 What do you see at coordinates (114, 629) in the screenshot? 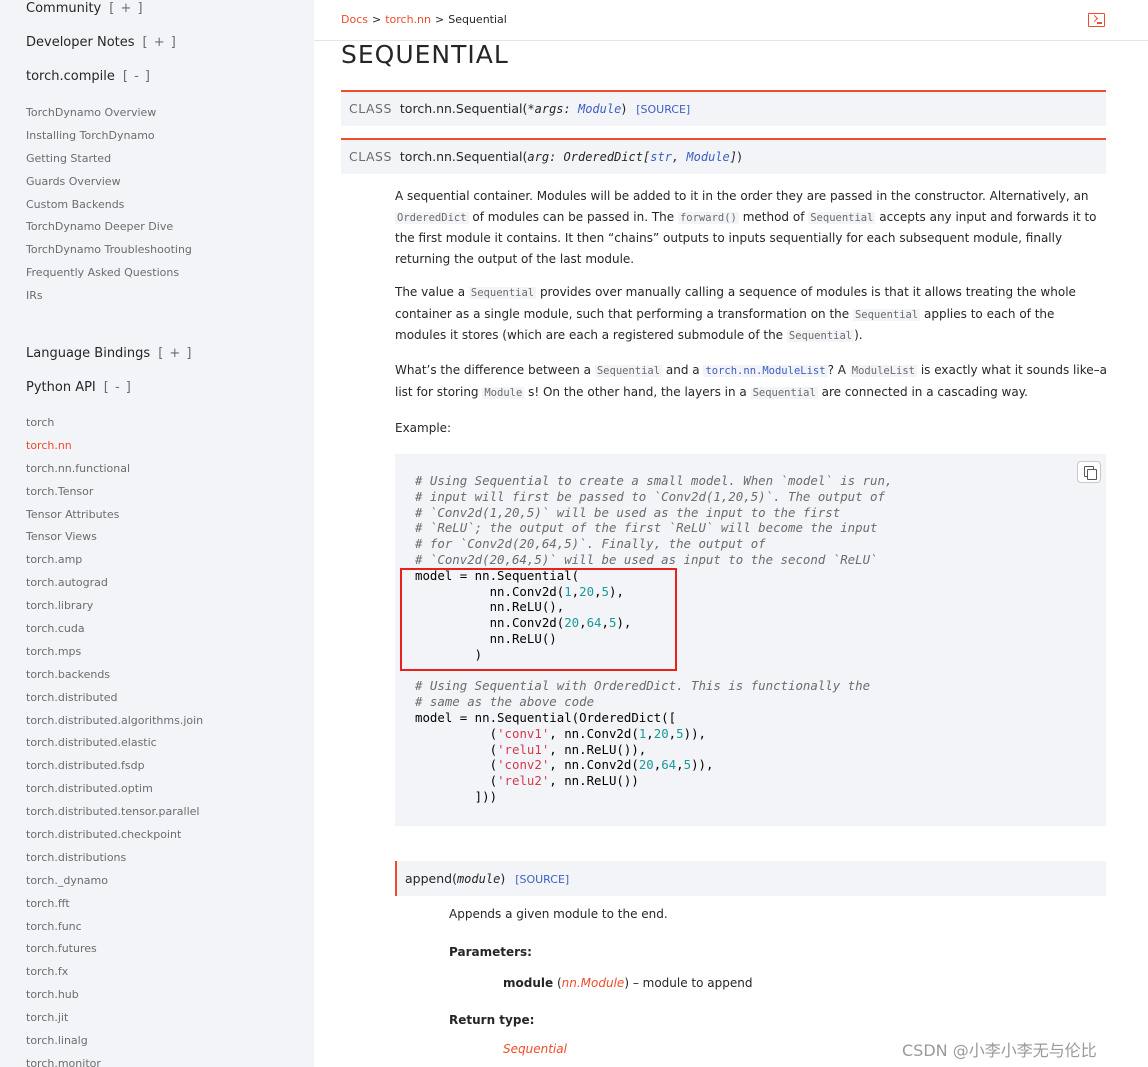
I see `sidebar-item: torch.cuda` at bounding box center [114, 629].